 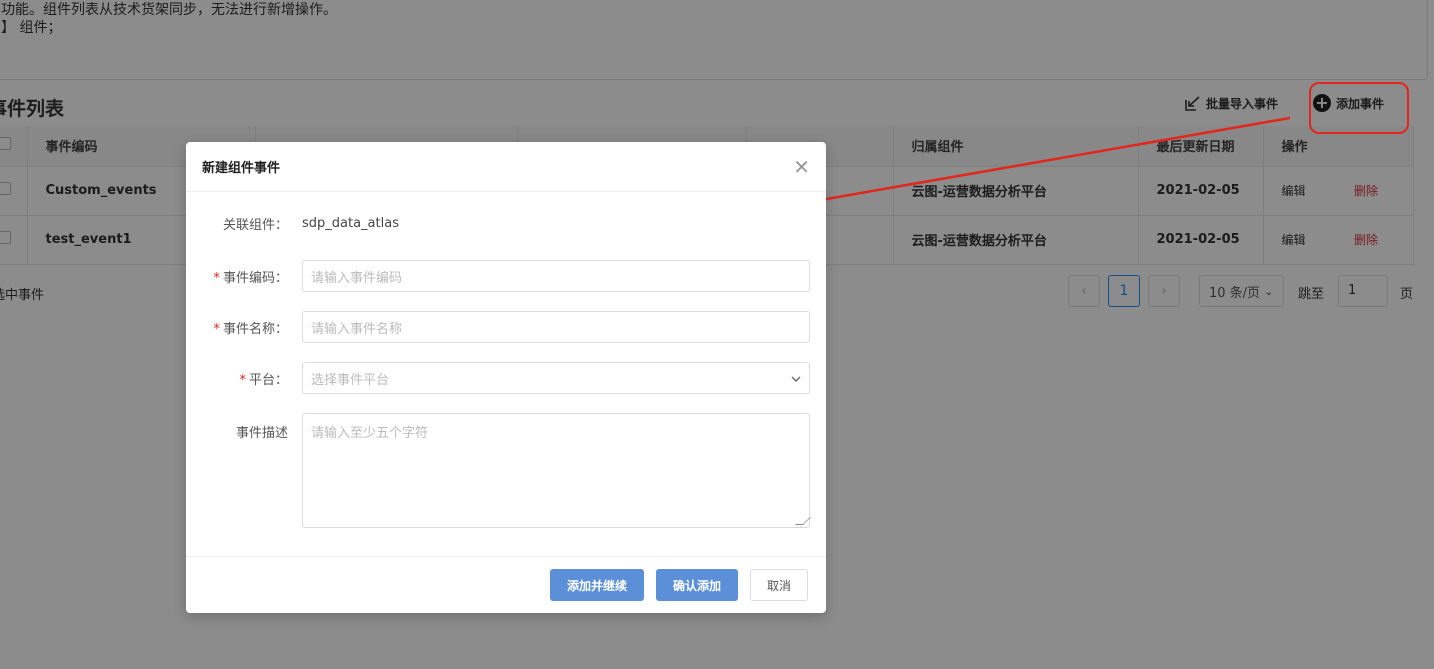 I want to click on code-row: * 事件编码： 请输入事件编码, so click(x=506, y=276).